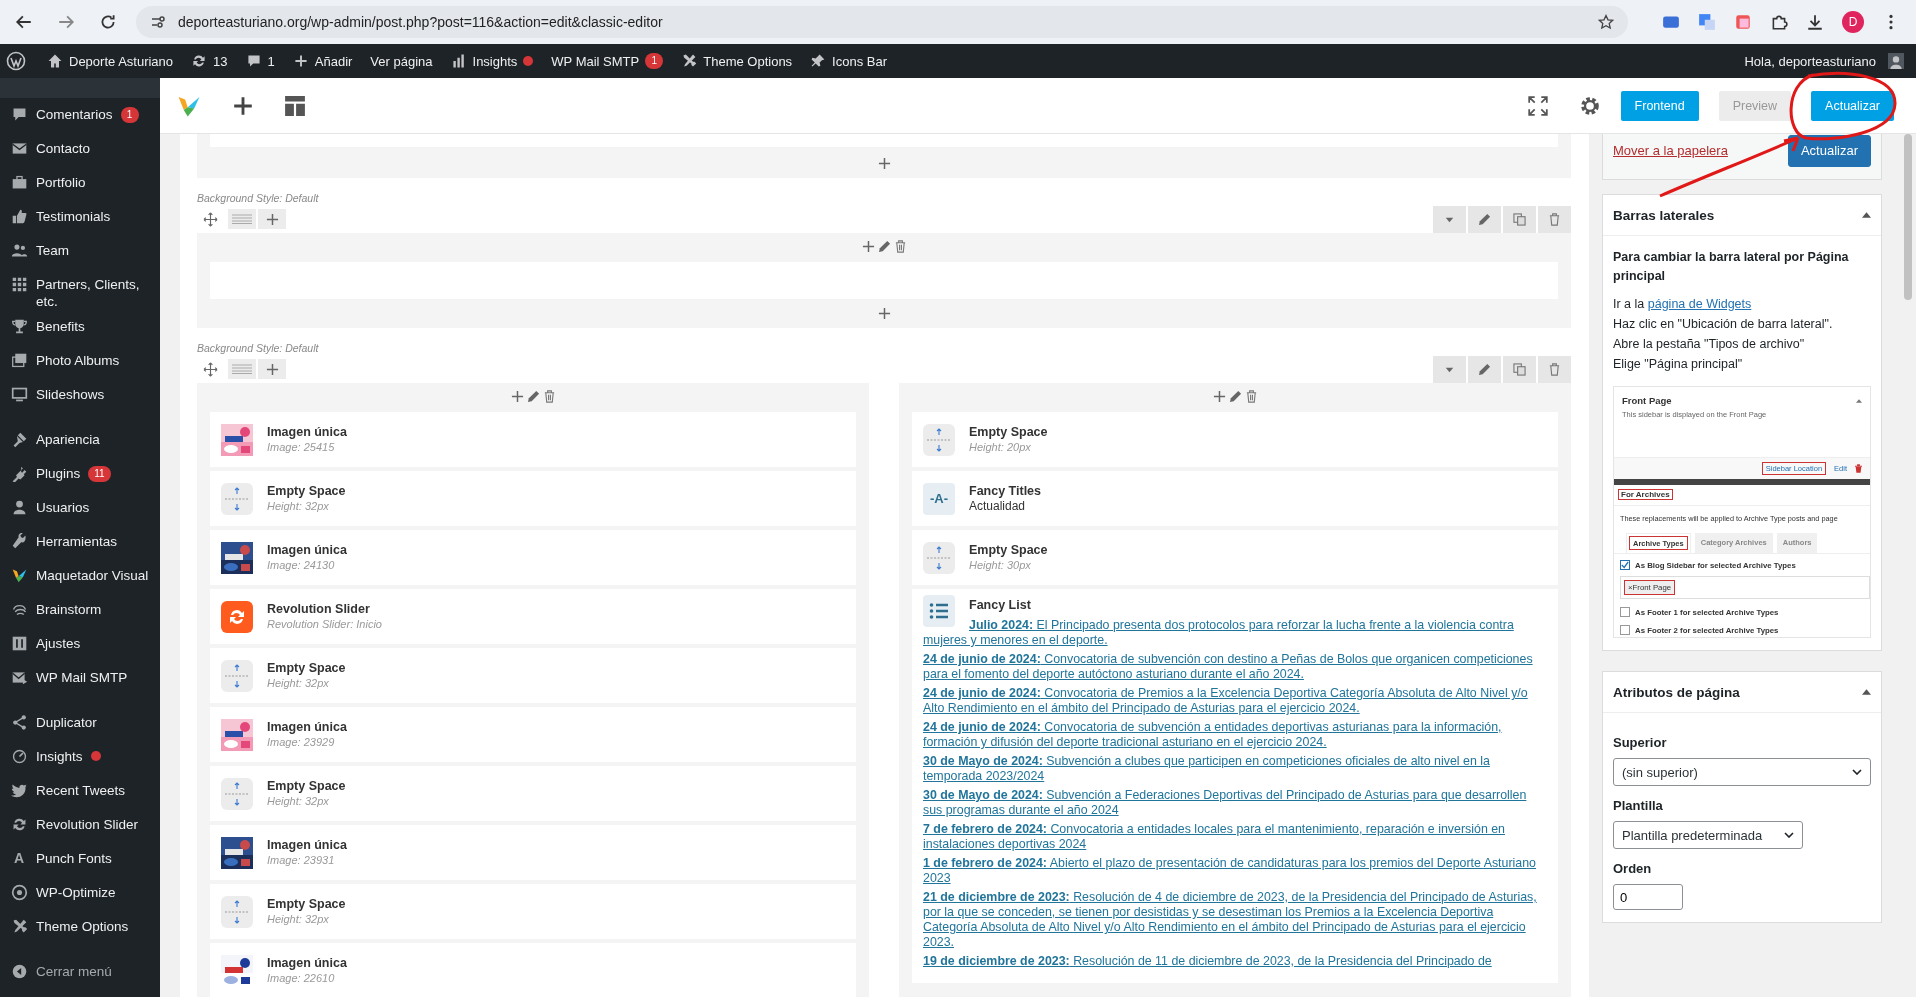 The image size is (1916, 997). I want to click on sidebar-item: Comentarios 1, so click(80, 115).